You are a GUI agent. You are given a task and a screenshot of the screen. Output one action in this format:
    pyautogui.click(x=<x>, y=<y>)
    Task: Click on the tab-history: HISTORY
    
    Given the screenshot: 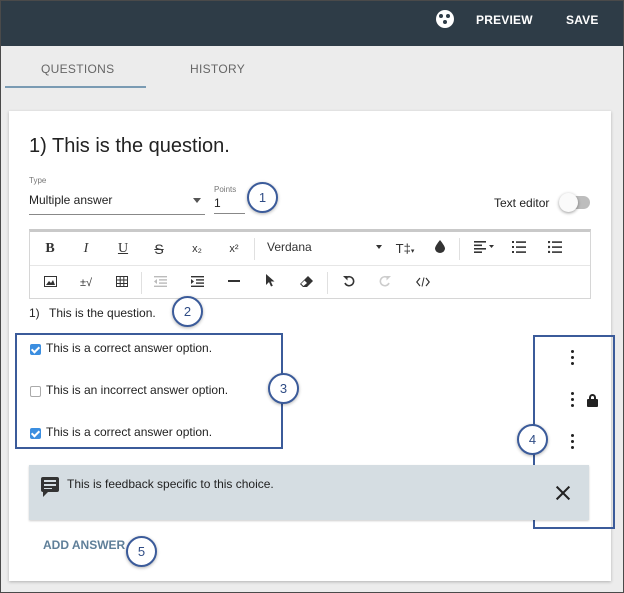 What is the action you would take?
    pyautogui.click(x=217, y=69)
    